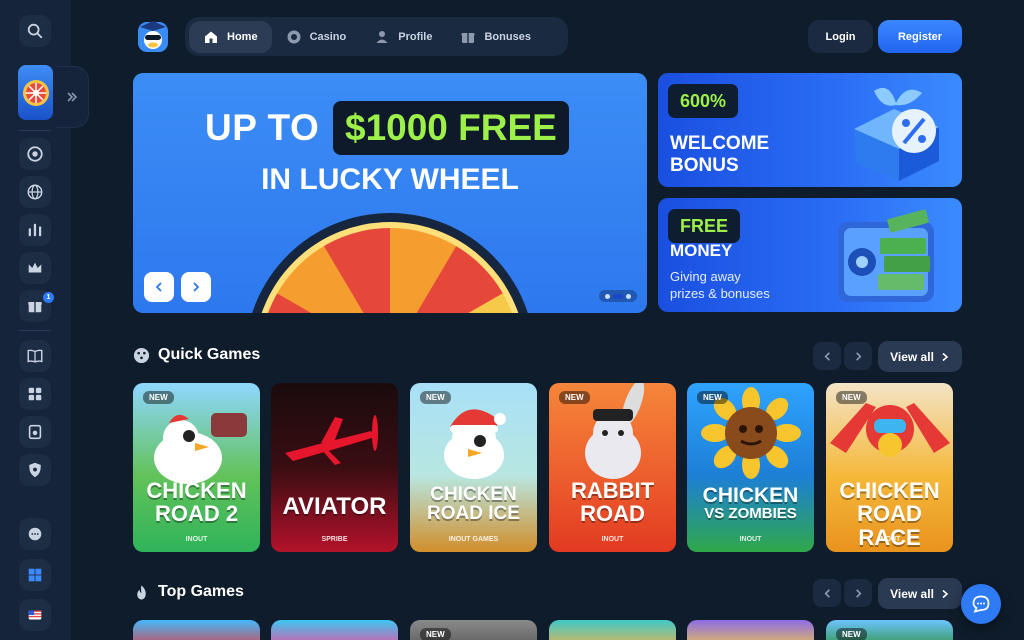  What do you see at coordinates (810, 255) in the screenshot?
I see `promo-free-money: FREE MONEY Giving away prizes & bonuses` at bounding box center [810, 255].